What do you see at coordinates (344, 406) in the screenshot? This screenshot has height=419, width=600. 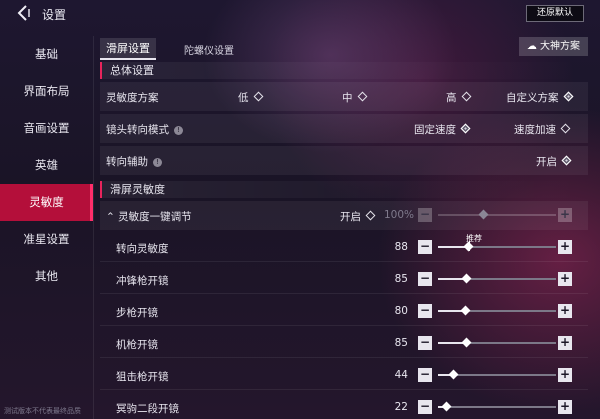 I see `sensitivity-row-second-scope: 冥驹二段开镜 22− +` at bounding box center [344, 406].